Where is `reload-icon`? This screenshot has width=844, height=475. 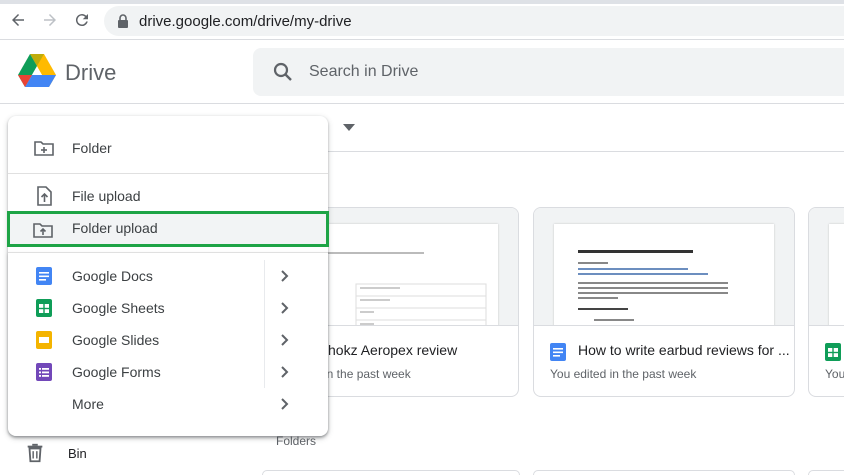 reload-icon is located at coordinates (81, 20).